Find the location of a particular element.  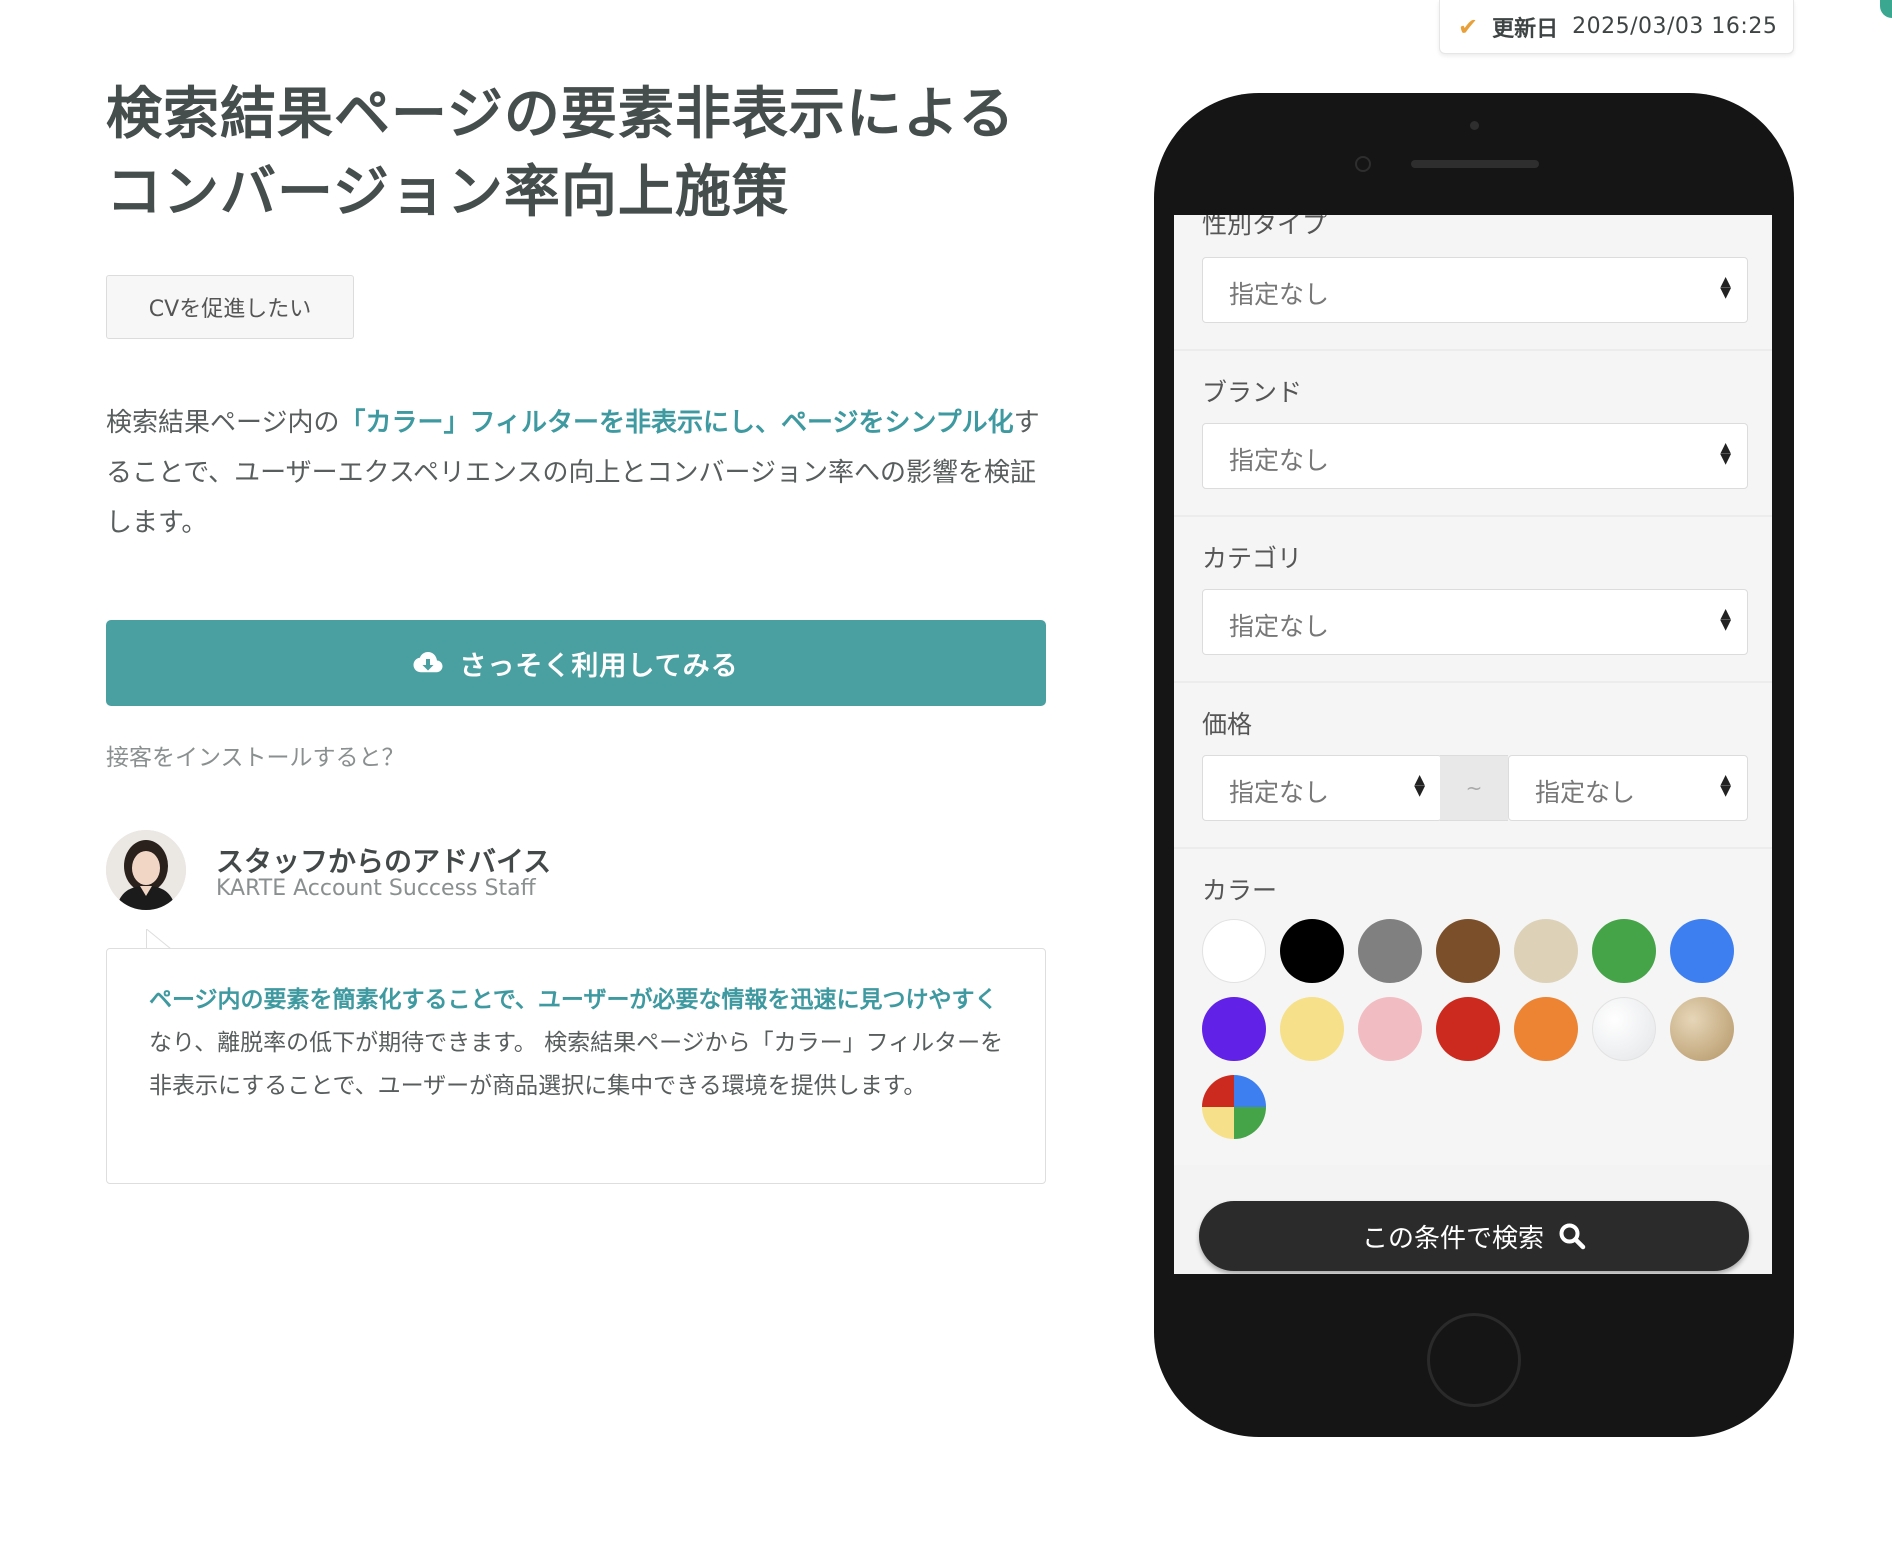

search-button-label: この条件で検索 is located at coordinates (1452, 1238).